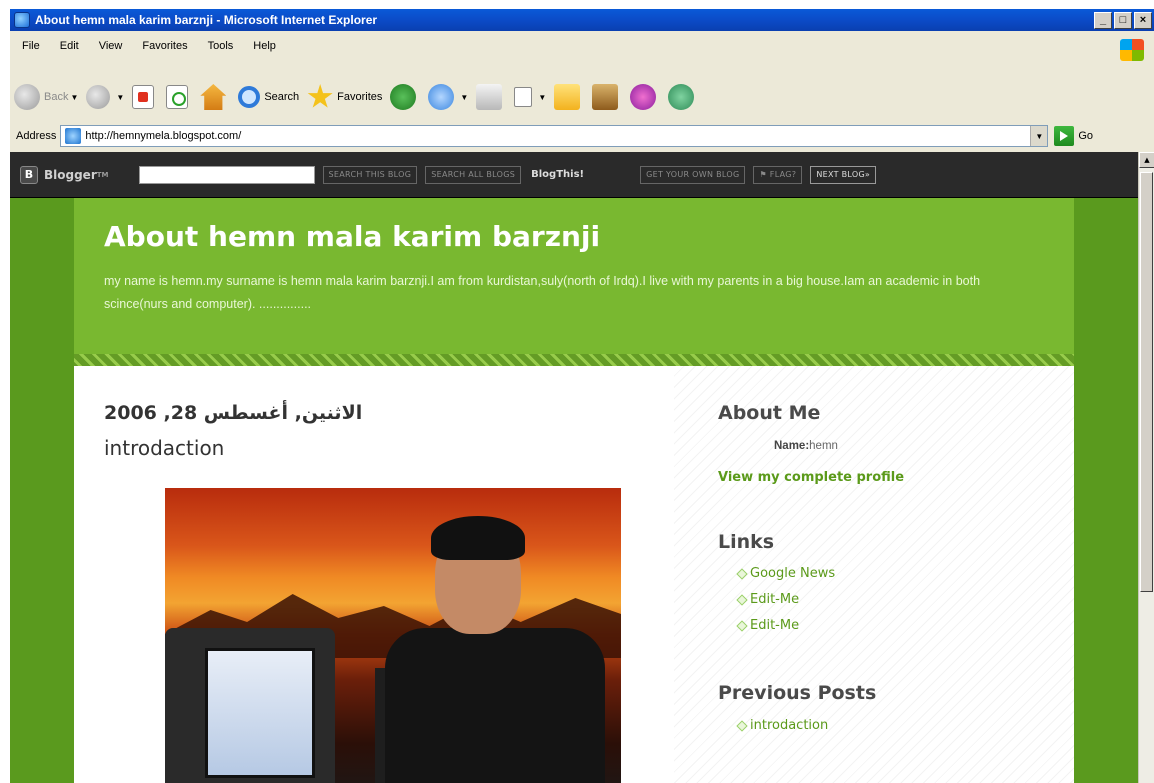 This screenshot has height=783, width=1154. What do you see at coordinates (29, 174) in the screenshot?
I see `blogger-b-icon: B` at bounding box center [29, 174].